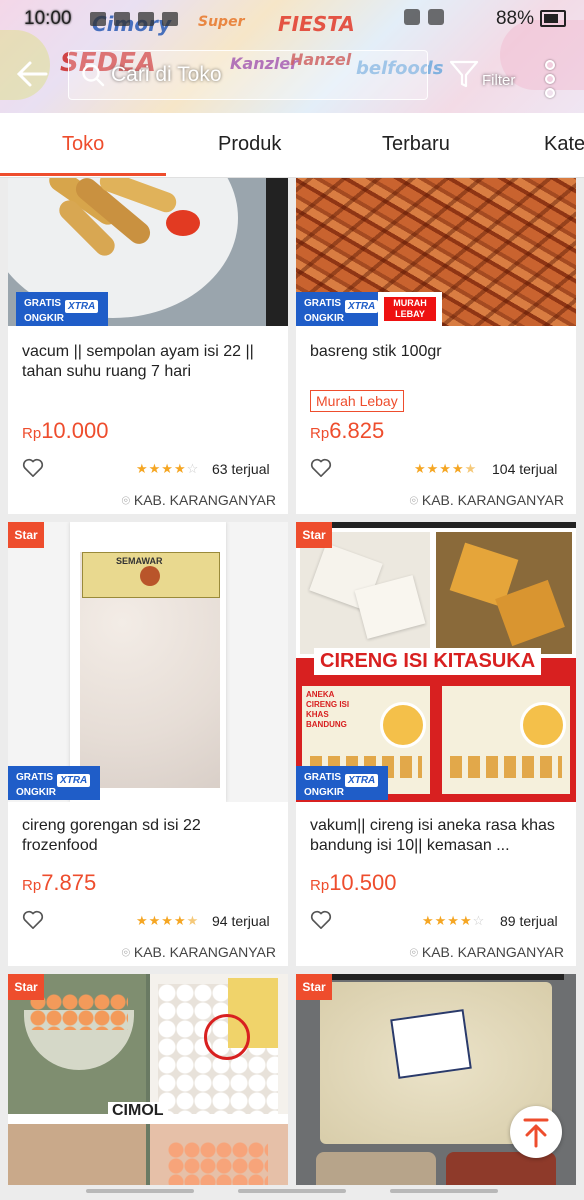 This screenshot has height=1200, width=584. What do you see at coordinates (525, 469) in the screenshot?
I see `sold-count: 104 terjual` at bounding box center [525, 469].